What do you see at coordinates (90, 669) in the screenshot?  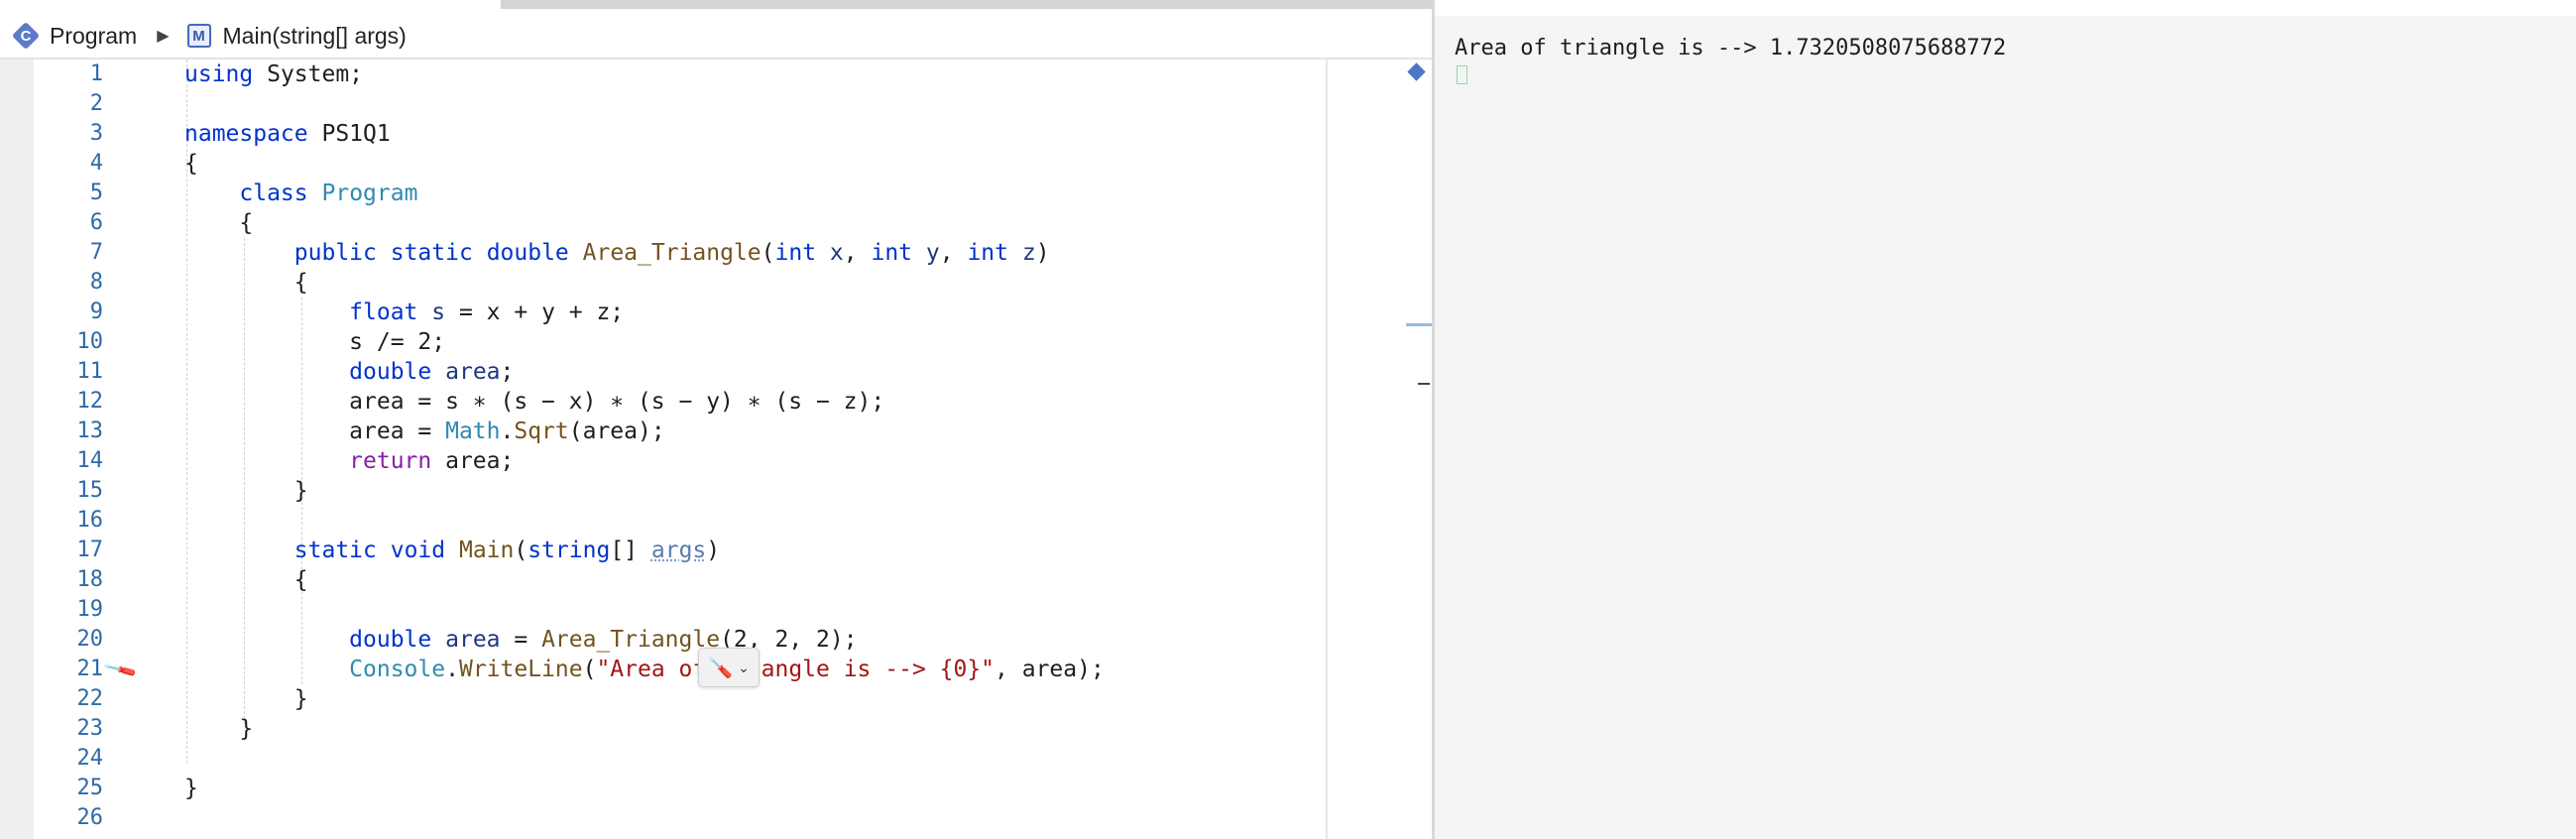 I see `line-number: 21` at bounding box center [90, 669].